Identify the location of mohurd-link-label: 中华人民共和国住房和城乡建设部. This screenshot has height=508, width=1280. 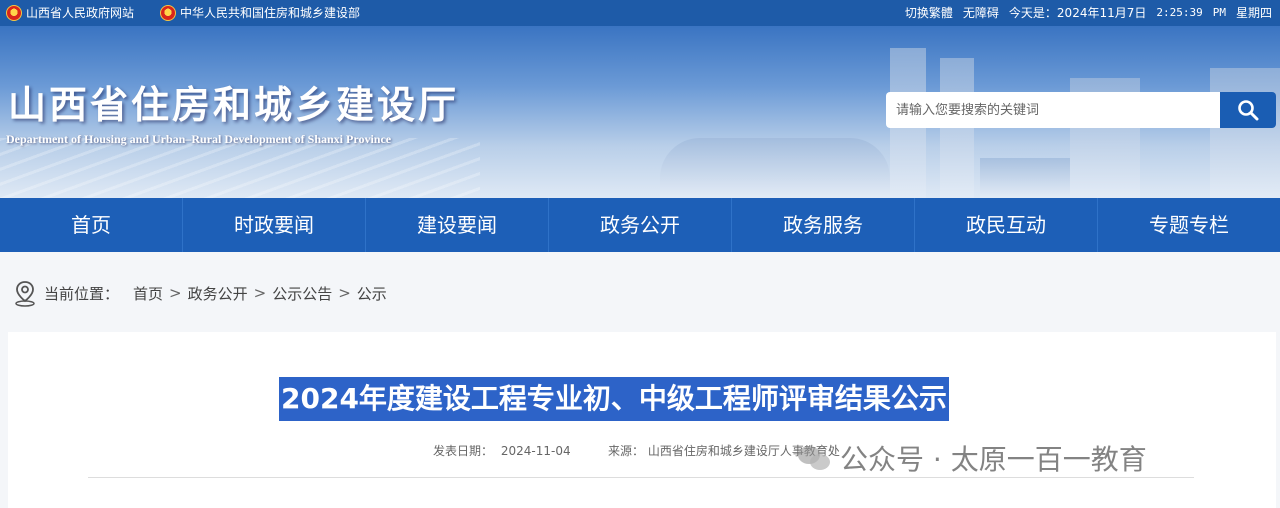
(270, 13).